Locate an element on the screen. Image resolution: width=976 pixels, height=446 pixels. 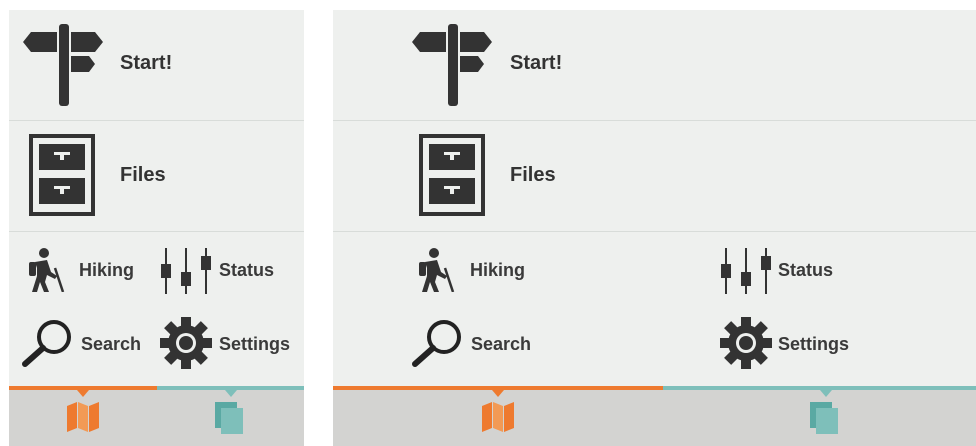
start-menu-item: Start! is located at coordinates (156, 65).